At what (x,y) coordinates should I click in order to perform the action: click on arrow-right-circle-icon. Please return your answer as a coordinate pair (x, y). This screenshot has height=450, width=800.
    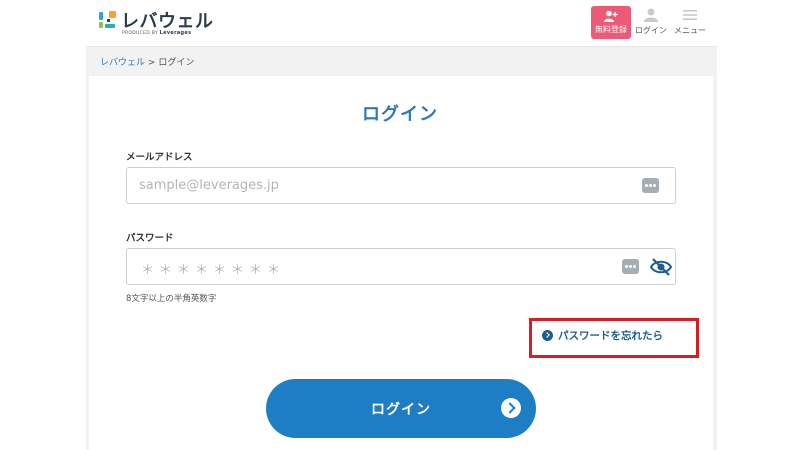
    Looking at the image, I should click on (511, 408).